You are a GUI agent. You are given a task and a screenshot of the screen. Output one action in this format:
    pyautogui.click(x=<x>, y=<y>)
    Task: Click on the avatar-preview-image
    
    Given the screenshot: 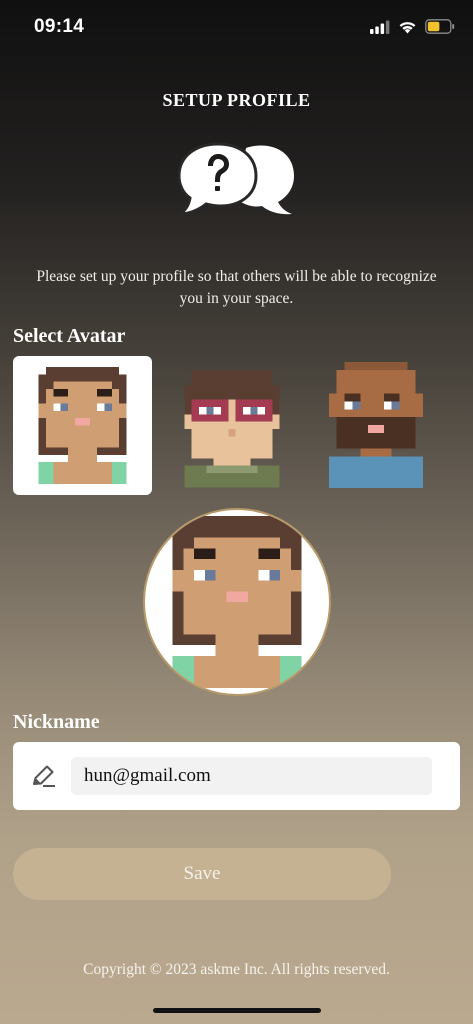 What is the action you would take?
    pyautogui.click(x=237, y=602)
    